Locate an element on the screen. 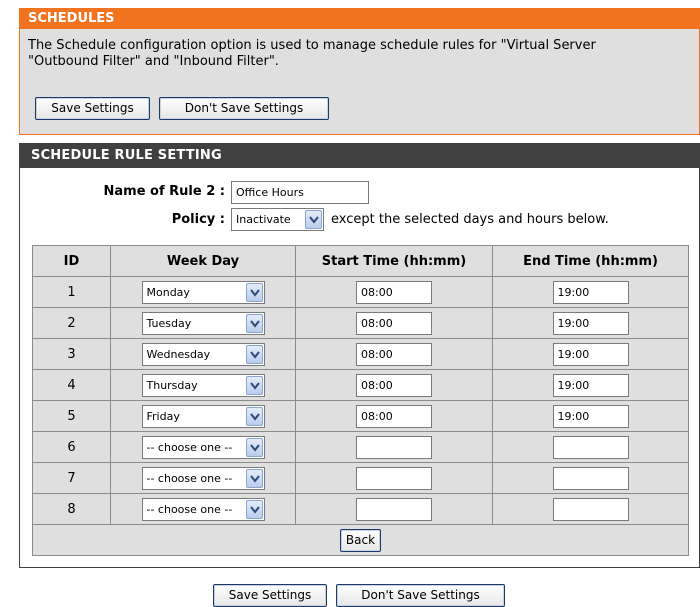 The height and width of the screenshot is (607, 700). dont-save-settings-button: Don't Save Settings is located at coordinates (244, 108).